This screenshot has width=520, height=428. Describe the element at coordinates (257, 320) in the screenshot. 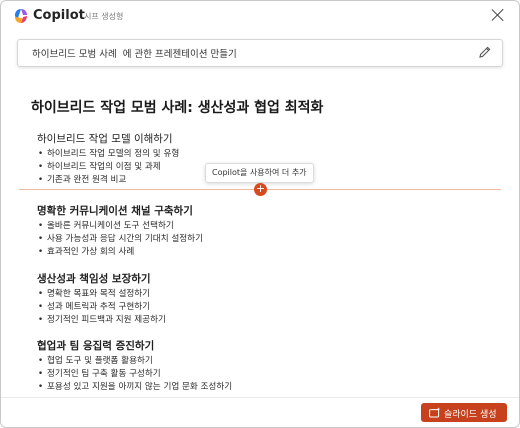

I see `bullet-item: 정기적인 피드백과 지원 제공하기` at that location.